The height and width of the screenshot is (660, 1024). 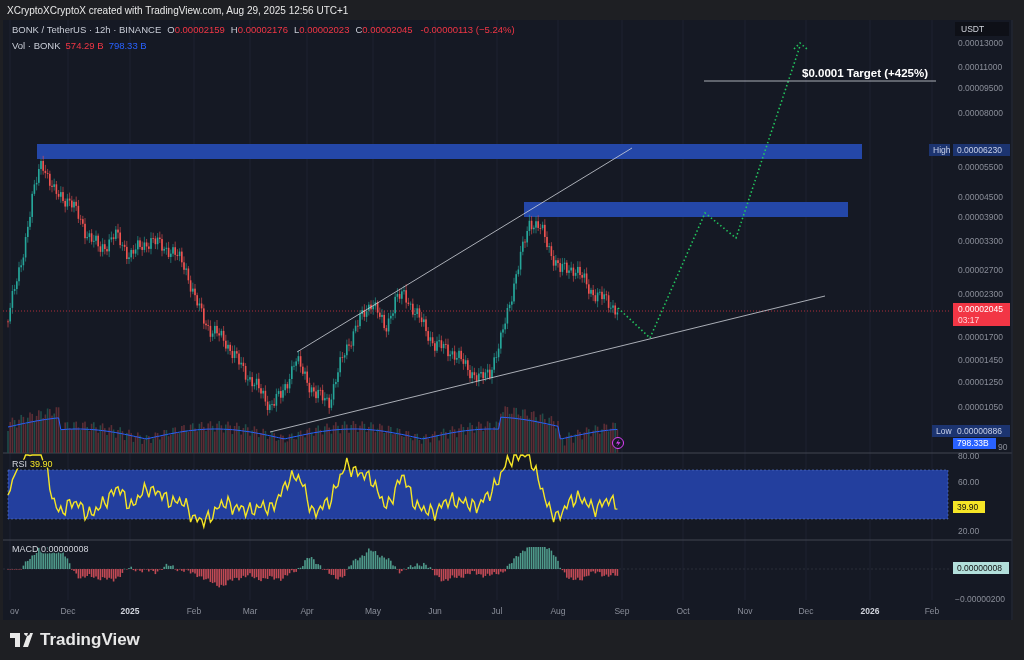 What do you see at coordinates (435, 611) in the screenshot?
I see `time-axis-label: Jun` at bounding box center [435, 611].